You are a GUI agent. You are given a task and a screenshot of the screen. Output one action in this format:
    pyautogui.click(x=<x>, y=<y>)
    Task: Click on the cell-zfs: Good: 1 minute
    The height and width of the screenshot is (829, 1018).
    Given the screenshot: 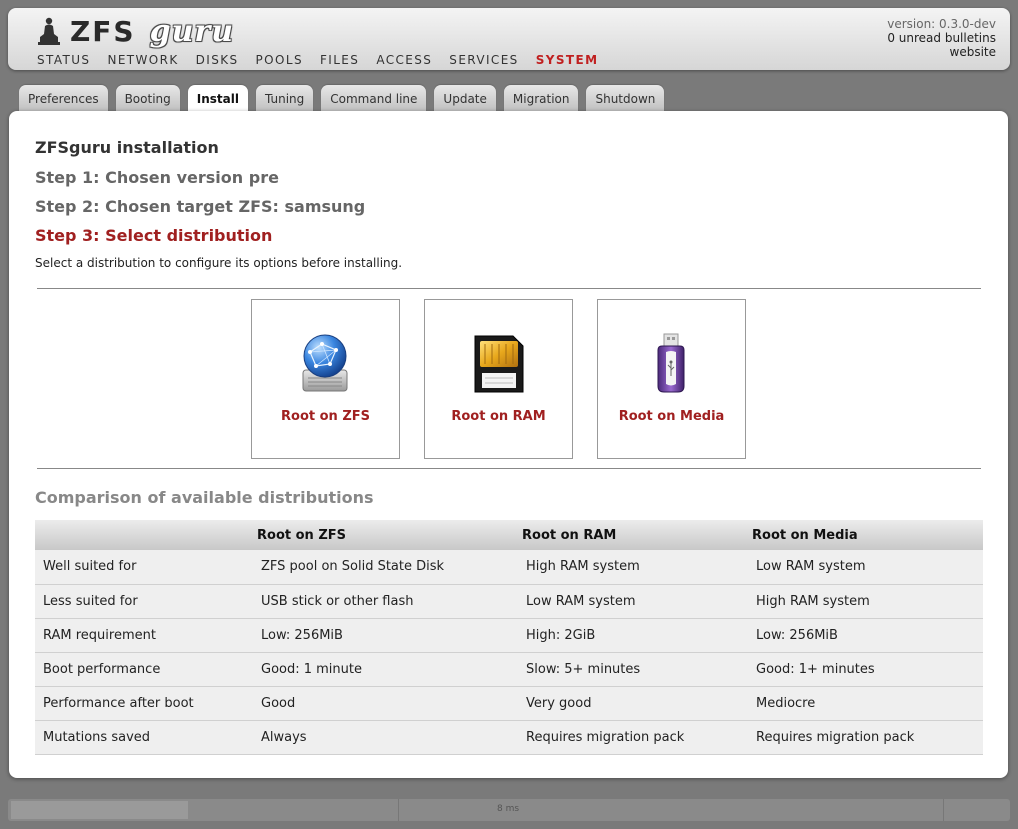 What is the action you would take?
    pyautogui.click(x=389, y=669)
    